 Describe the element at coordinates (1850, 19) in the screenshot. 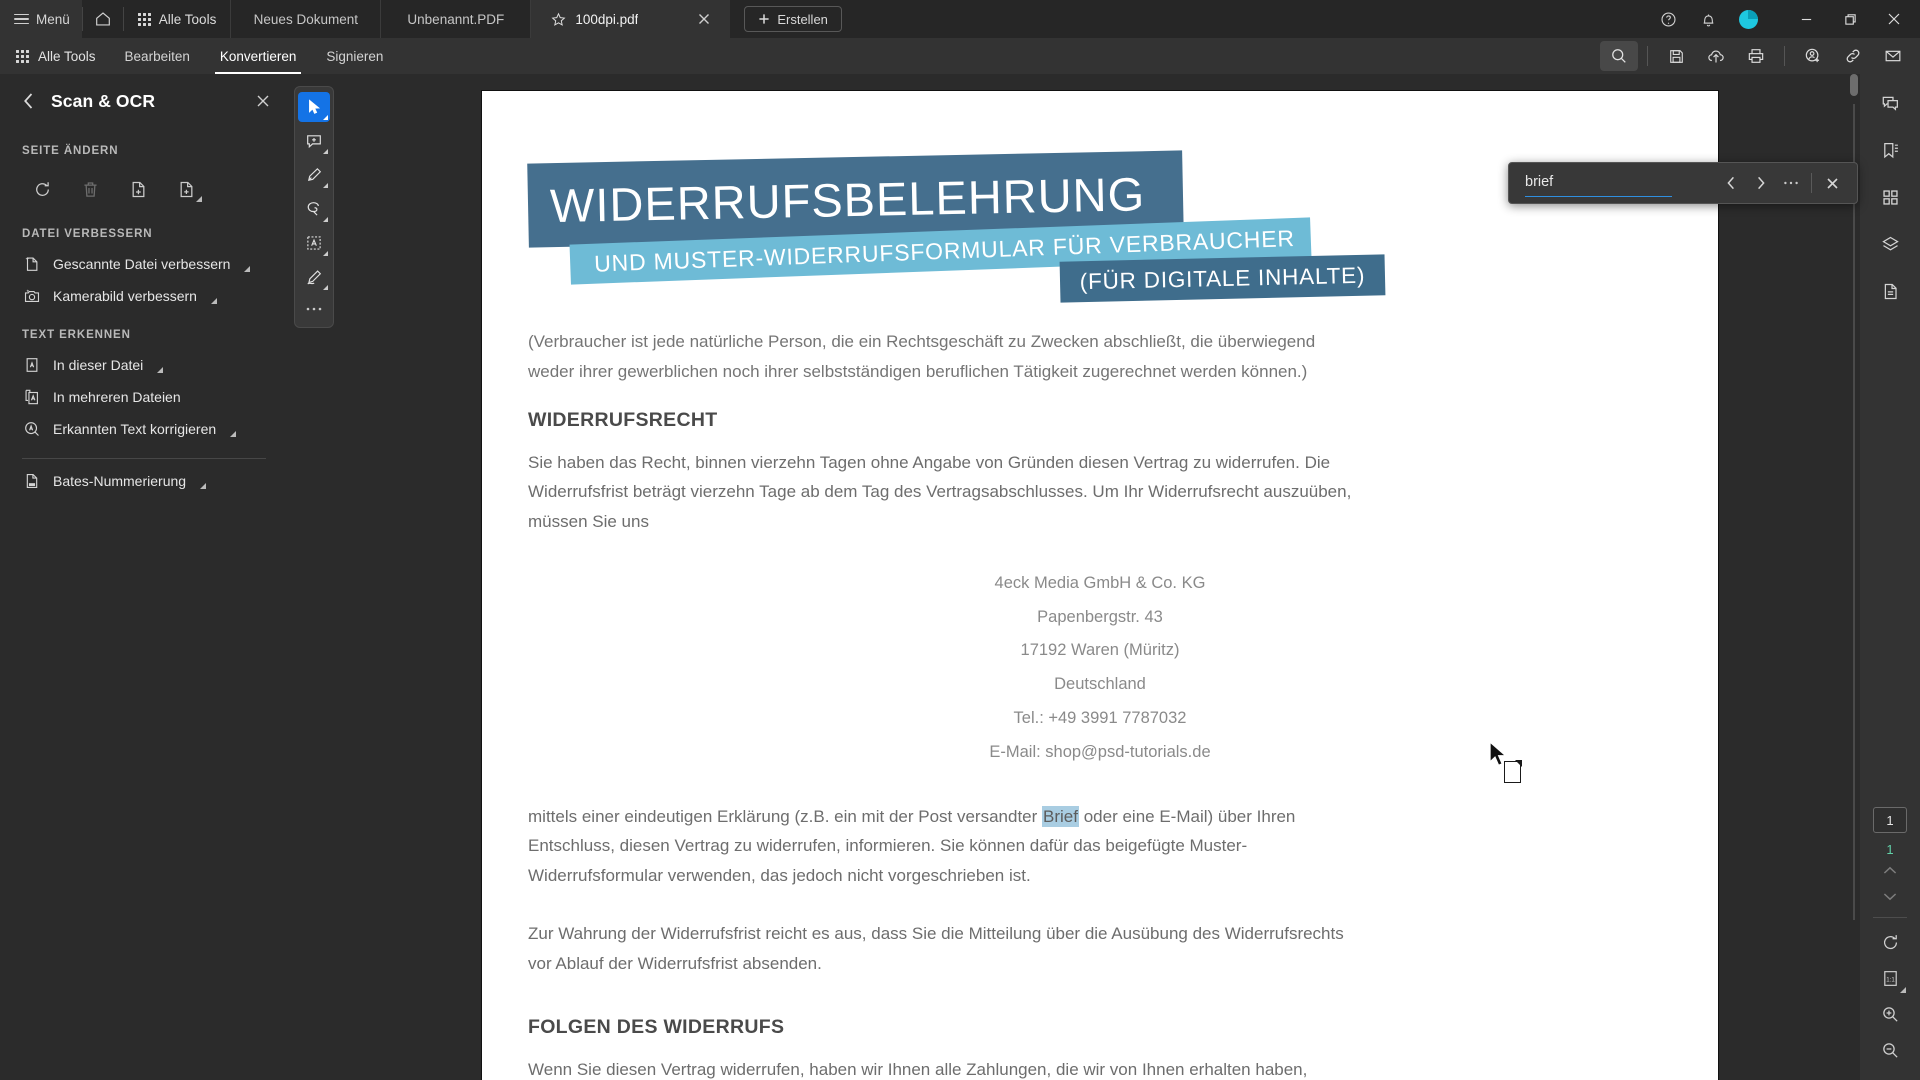

I see `restore-button` at that location.